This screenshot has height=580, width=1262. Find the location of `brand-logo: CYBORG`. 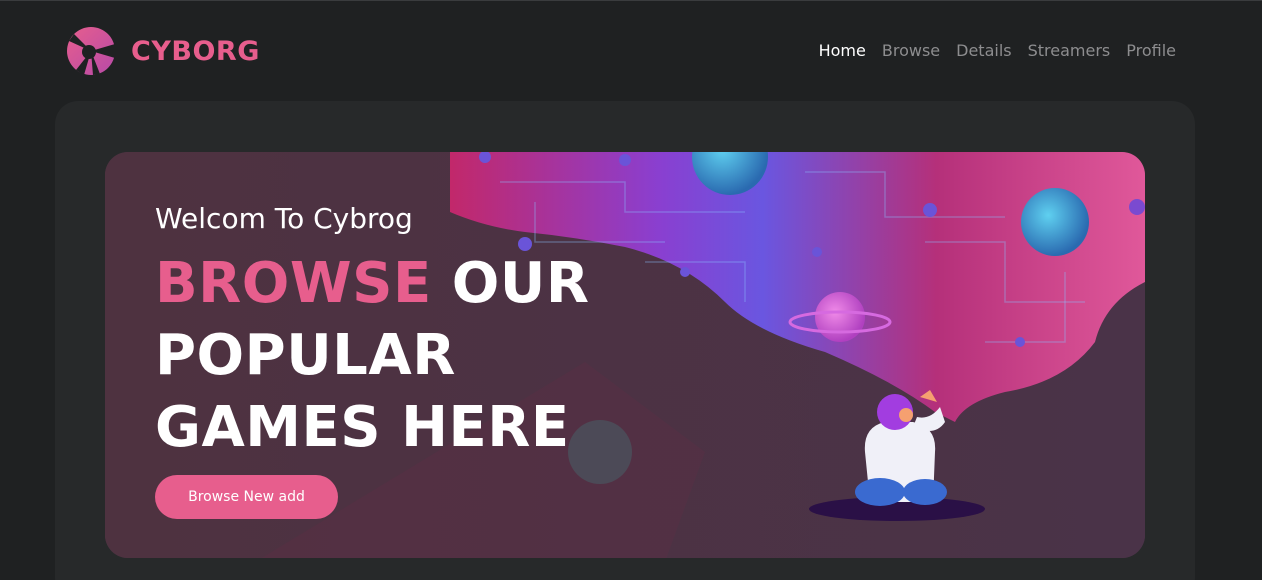

brand-logo: CYBORG is located at coordinates (163, 51).